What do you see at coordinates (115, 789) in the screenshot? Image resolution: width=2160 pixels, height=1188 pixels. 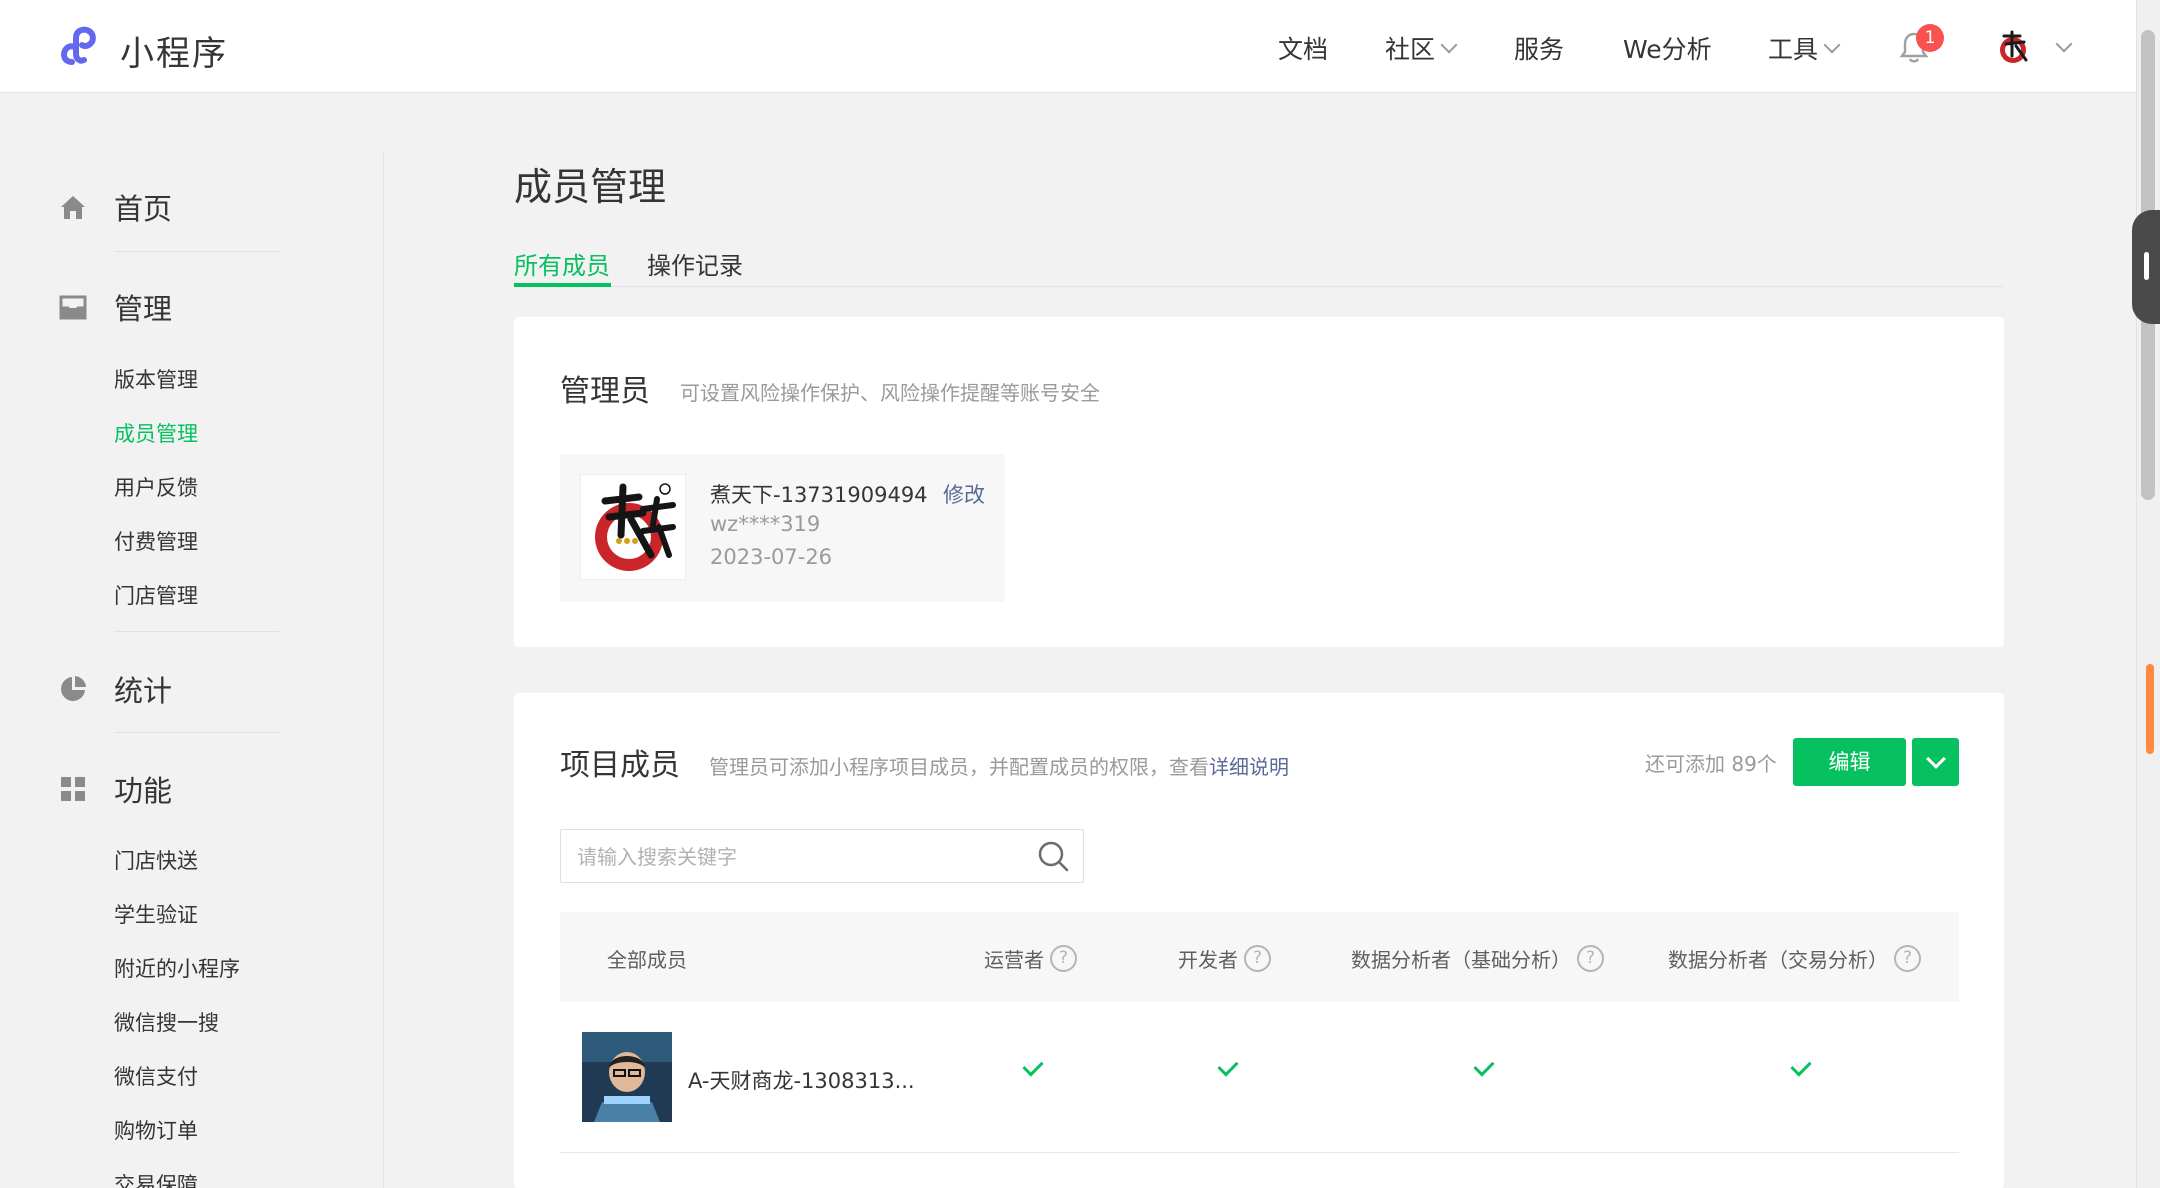 I see `sidebar-item-features: 功能` at bounding box center [115, 789].